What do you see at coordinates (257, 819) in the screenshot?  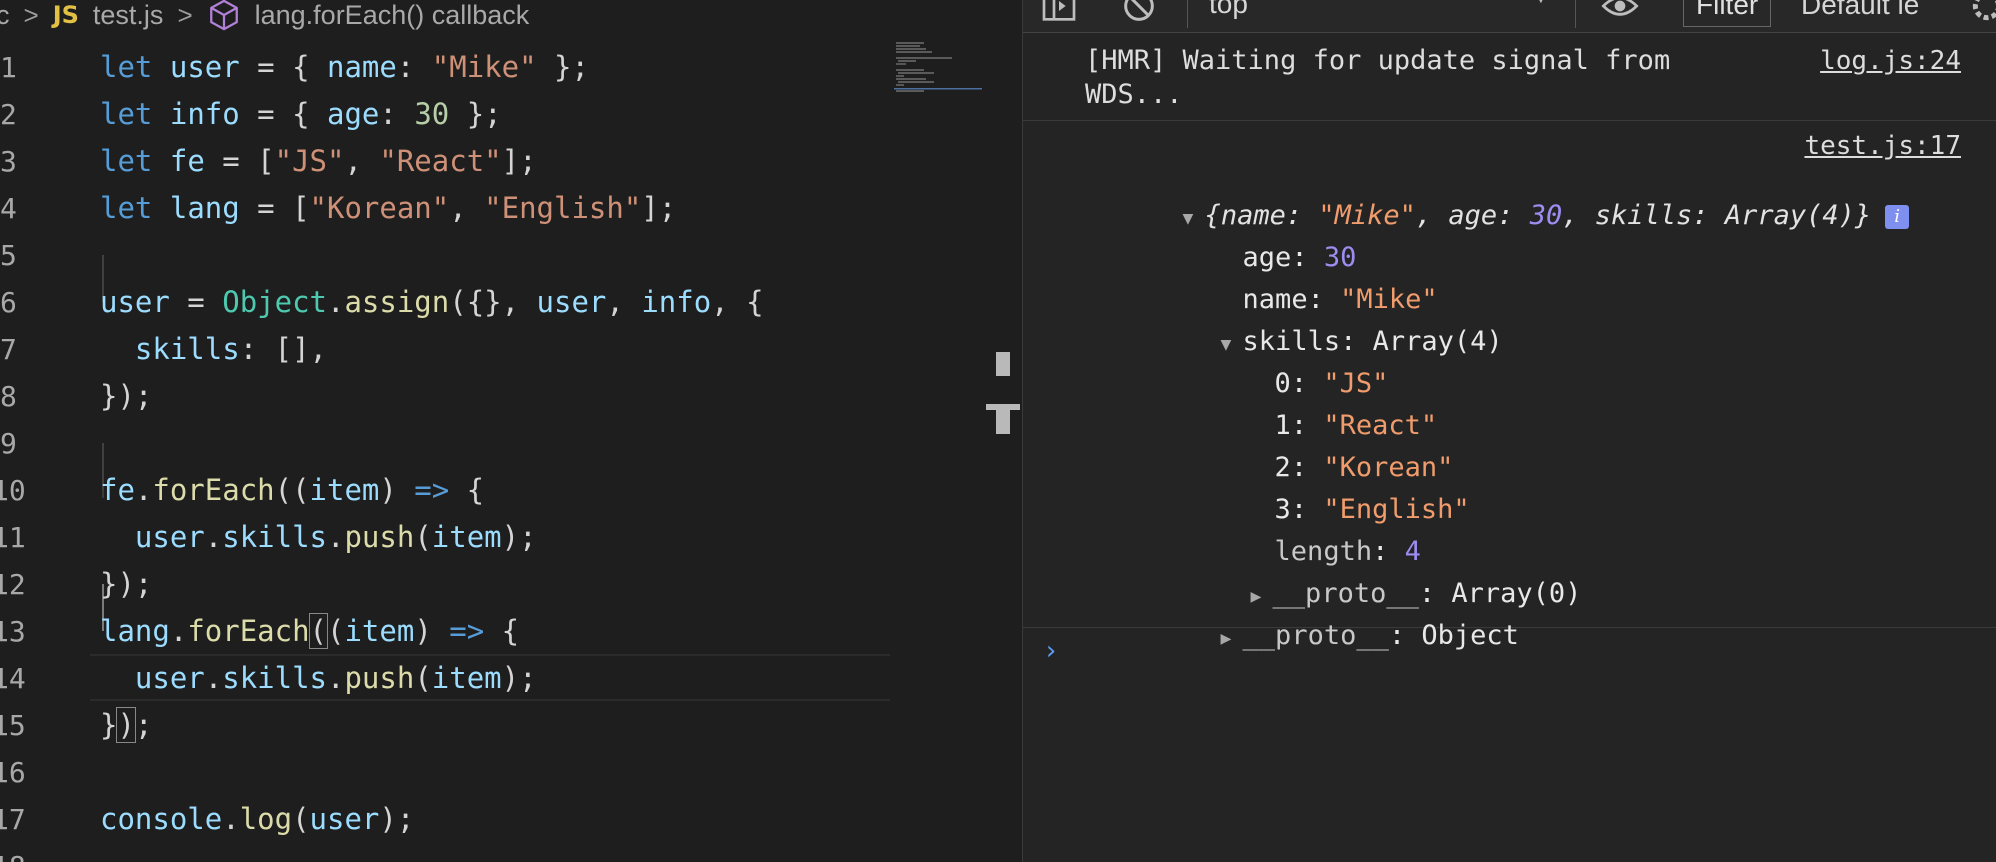 I see `code-text: console.log(user);` at bounding box center [257, 819].